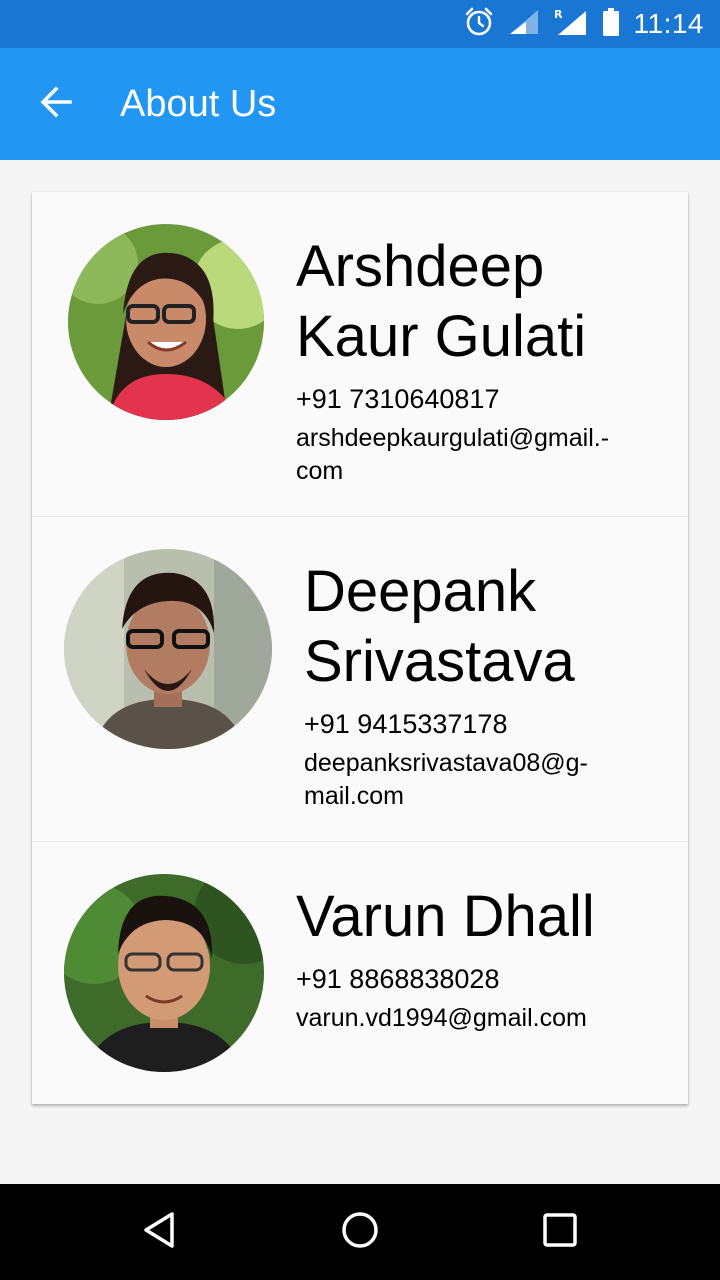 The image size is (720, 1280). Describe the element at coordinates (668, 23) in the screenshot. I see `clock: 11:14` at that location.